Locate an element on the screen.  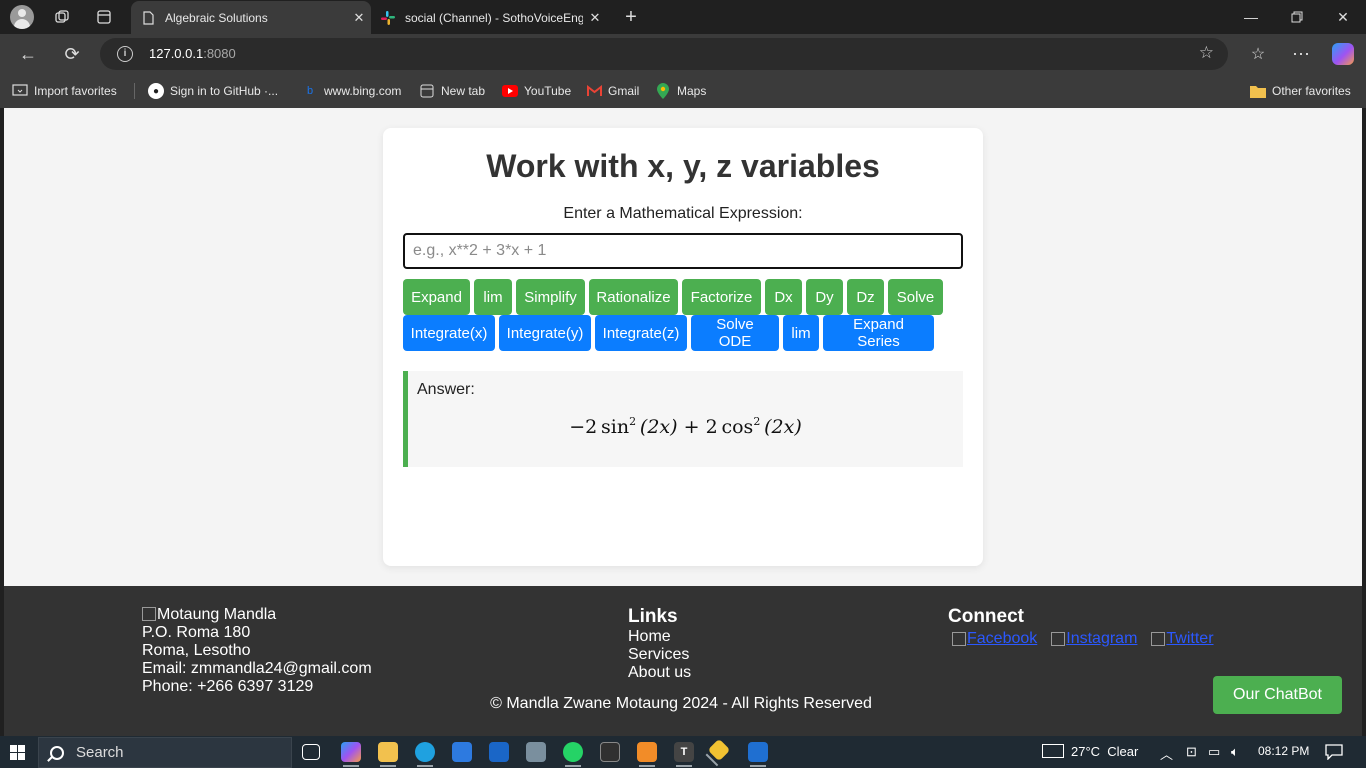
more-menu-icon: ⋯ is located at coordinates (1301, 54).